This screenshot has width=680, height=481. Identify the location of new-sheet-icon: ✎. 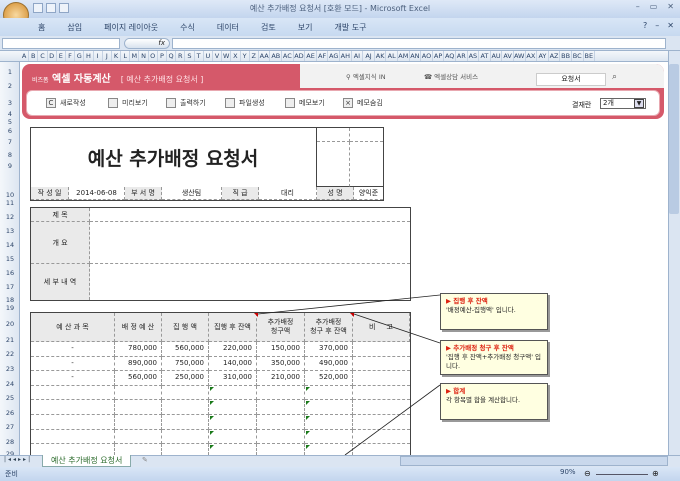
(150, 461).